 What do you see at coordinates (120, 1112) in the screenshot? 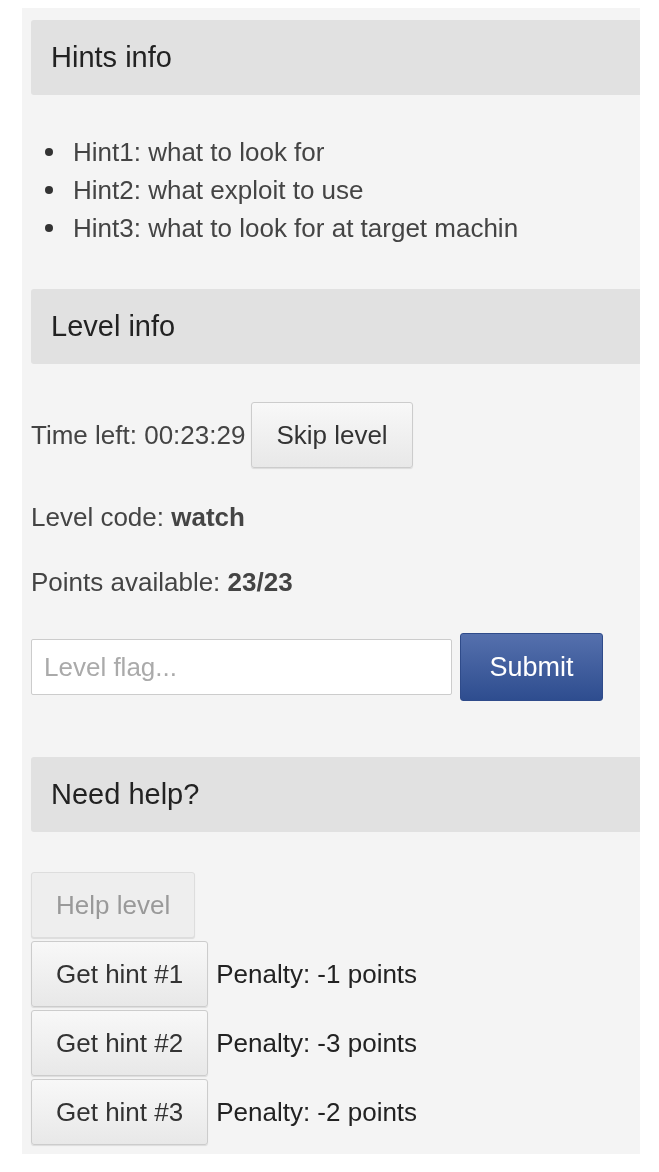
I see `get-hint-button: Get hint #3` at bounding box center [120, 1112].